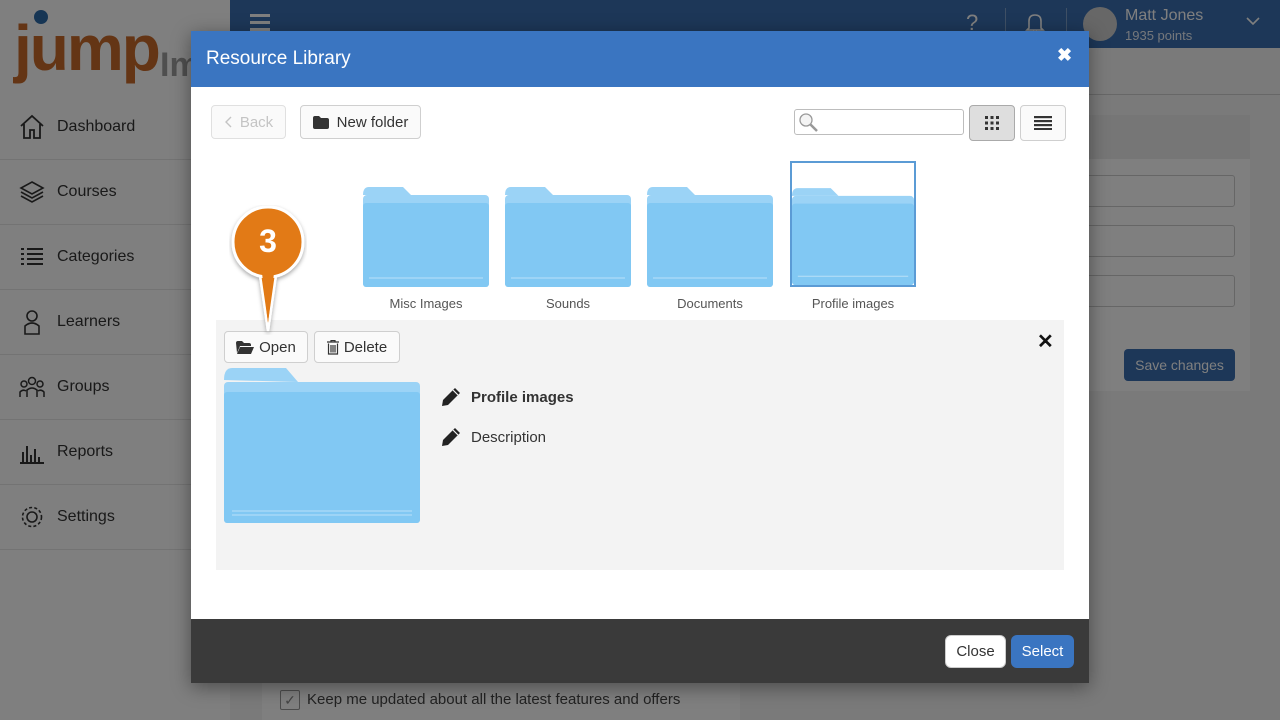 The height and width of the screenshot is (720, 1280). Describe the element at coordinates (245, 347) in the screenshot. I see `folder-open-icon` at that location.